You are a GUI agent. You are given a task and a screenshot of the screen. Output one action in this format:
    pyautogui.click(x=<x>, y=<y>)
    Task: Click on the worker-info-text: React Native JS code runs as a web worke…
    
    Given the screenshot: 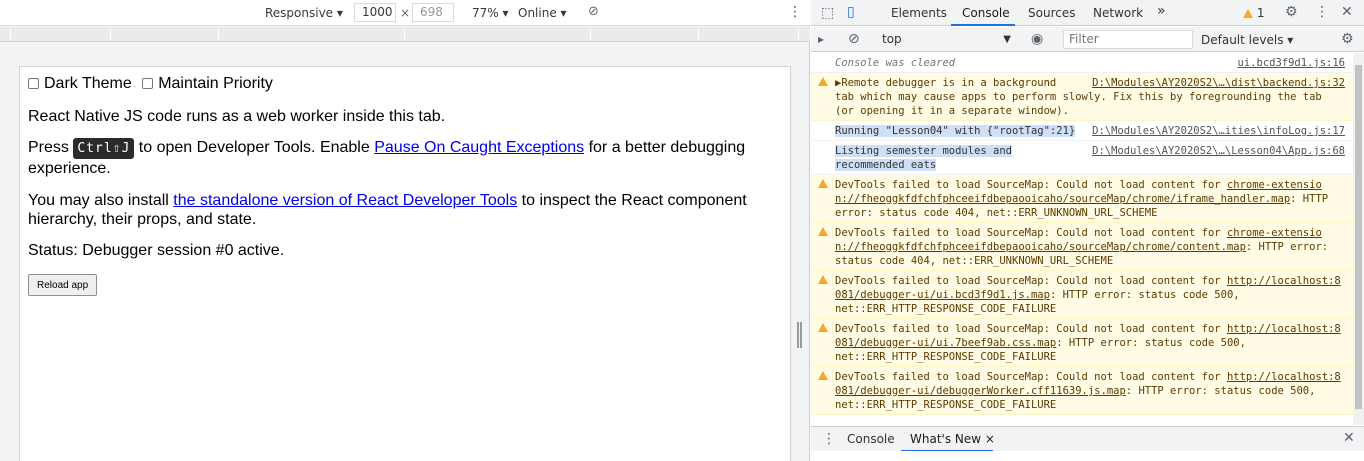 What is the action you would take?
    pyautogui.click(x=237, y=116)
    